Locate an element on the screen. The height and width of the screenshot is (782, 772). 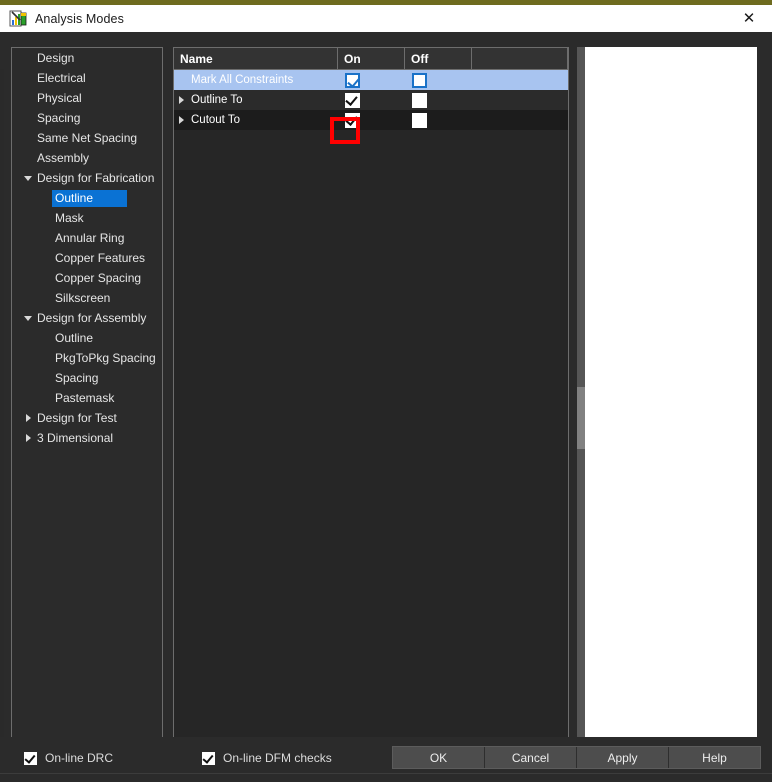
table-row: Mark All Constraints is located at coordinates (371, 80).